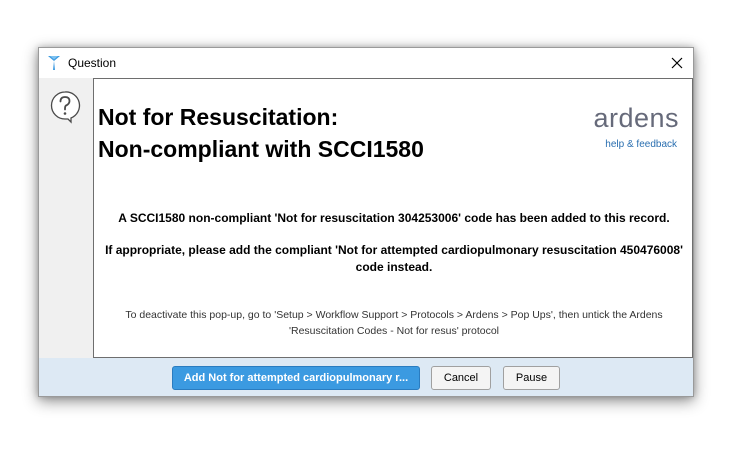 Image resolution: width=754 pixels, height=449 pixels. What do you see at coordinates (461, 378) in the screenshot?
I see `cancel-button: Cancel` at bounding box center [461, 378].